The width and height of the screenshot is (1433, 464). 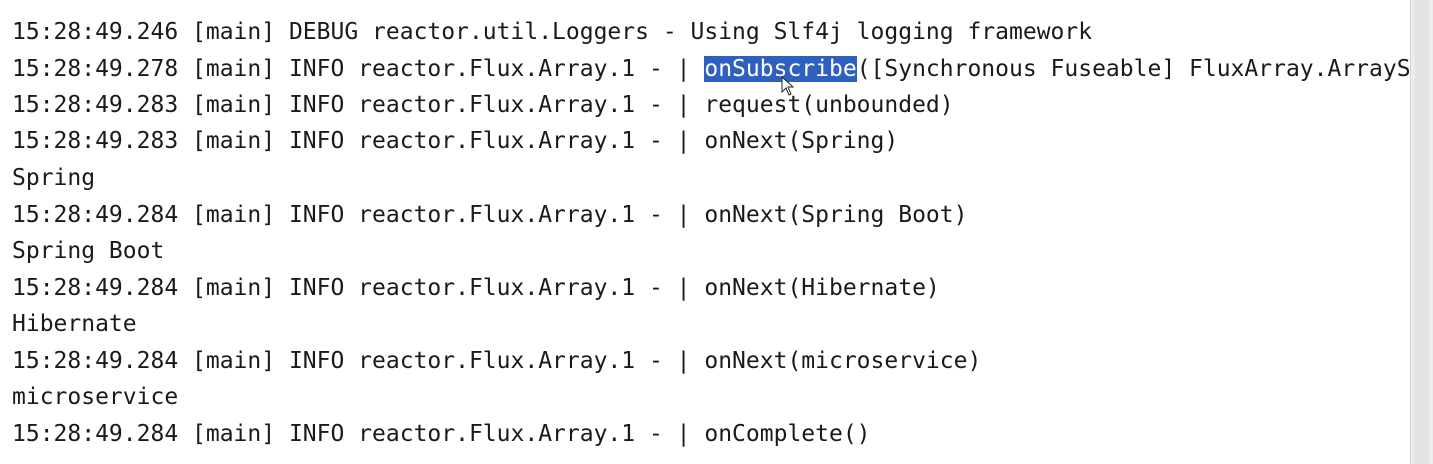 I want to click on output-line: microservice, so click(x=95, y=397).